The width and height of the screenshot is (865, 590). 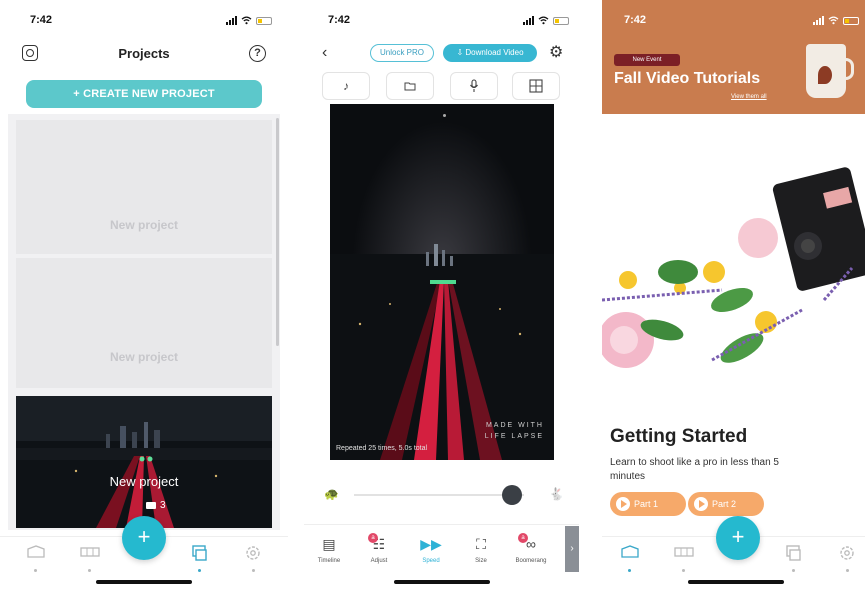 I want to click on project-card: New project 3, so click(x=144, y=462).